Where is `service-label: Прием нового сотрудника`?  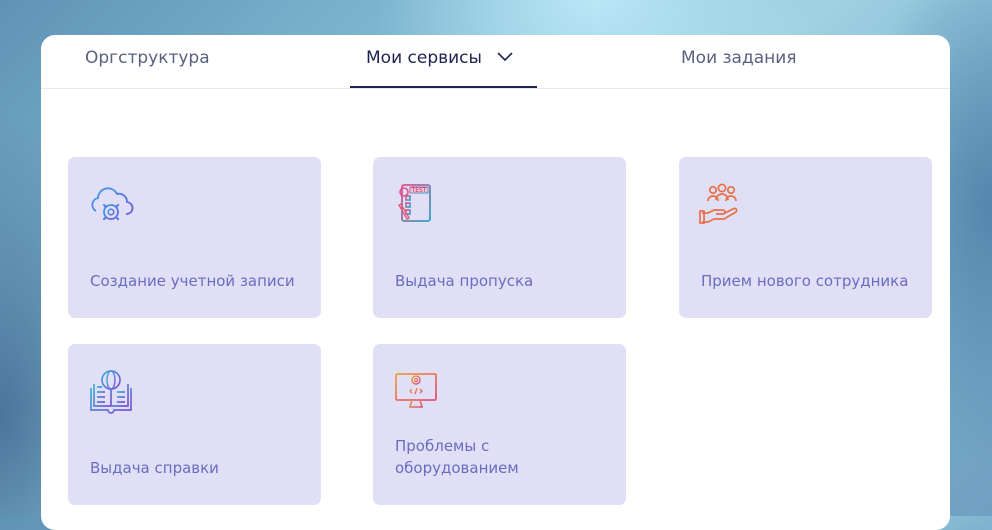
service-label: Прием нового сотрудника is located at coordinates (805, 281).